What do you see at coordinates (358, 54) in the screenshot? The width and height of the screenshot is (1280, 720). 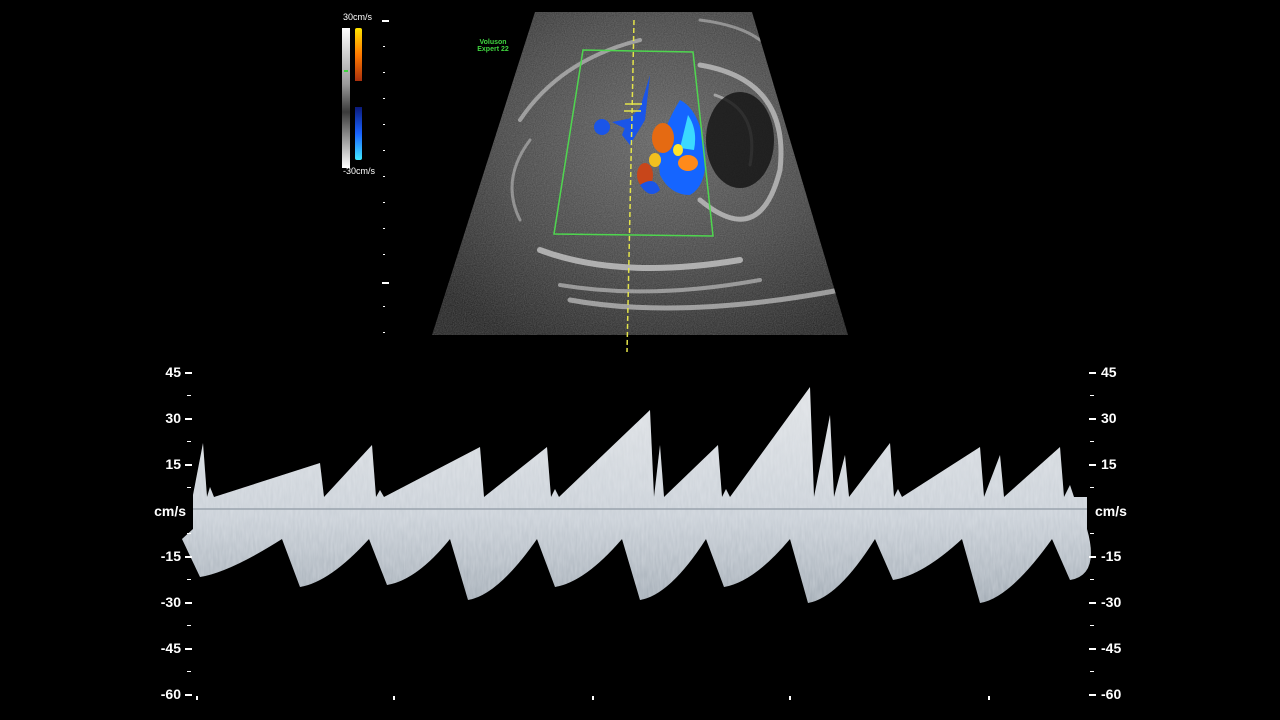 I see `color-scale-positive-bar` at bounding box center [358, 54].